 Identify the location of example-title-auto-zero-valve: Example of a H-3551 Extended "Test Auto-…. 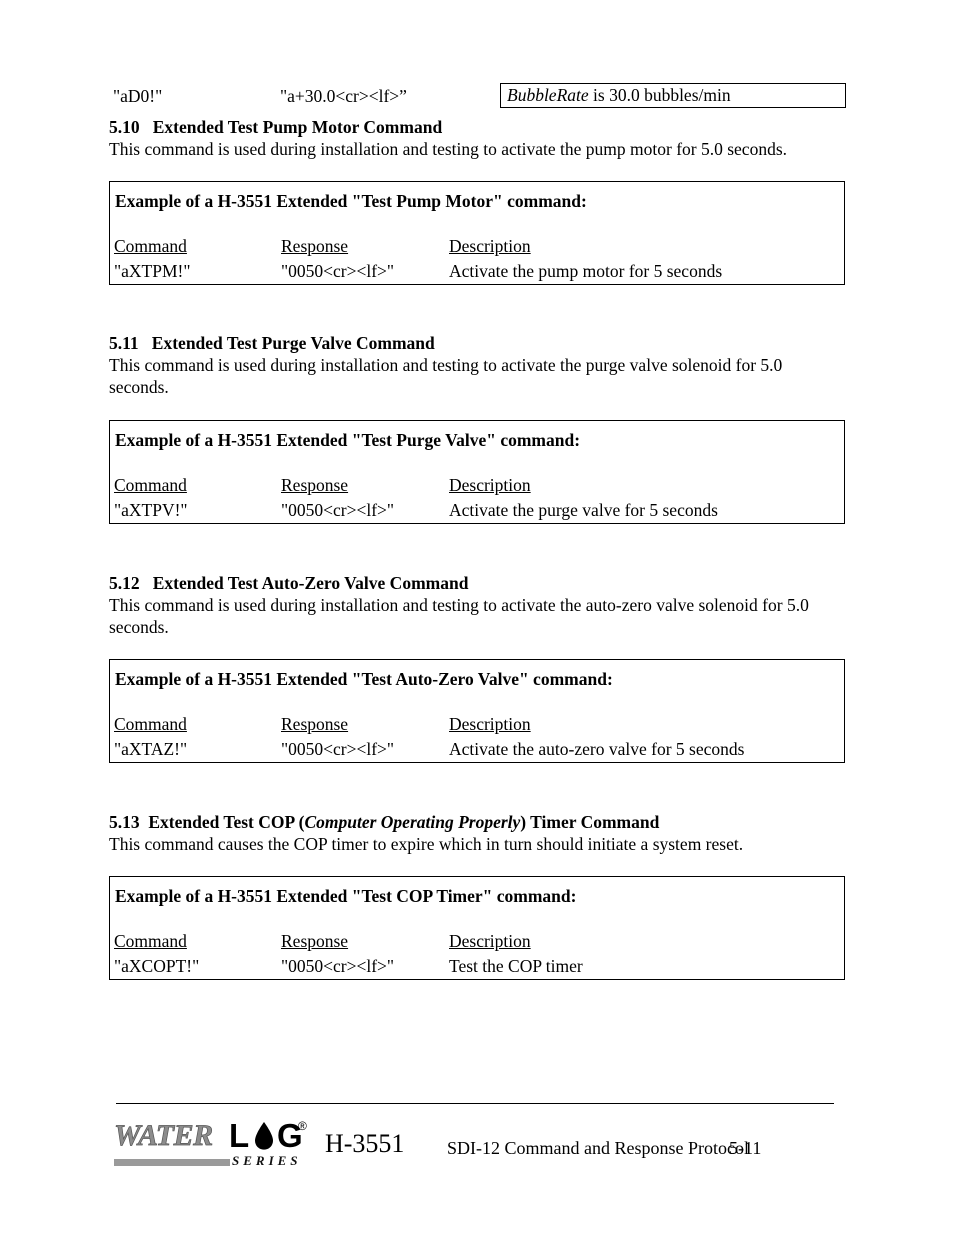
(364, 679).